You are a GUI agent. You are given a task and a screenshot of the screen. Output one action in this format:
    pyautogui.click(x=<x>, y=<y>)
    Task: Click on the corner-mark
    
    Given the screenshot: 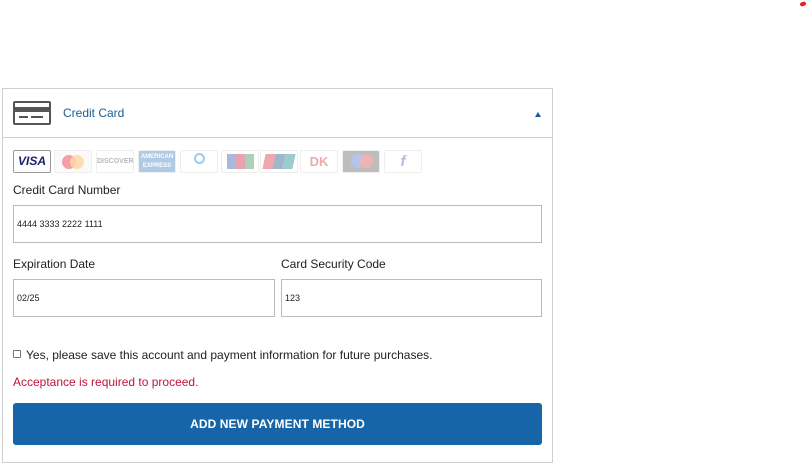 What is the action you would take?
    pyautogui.click(x=802, y=4)
    